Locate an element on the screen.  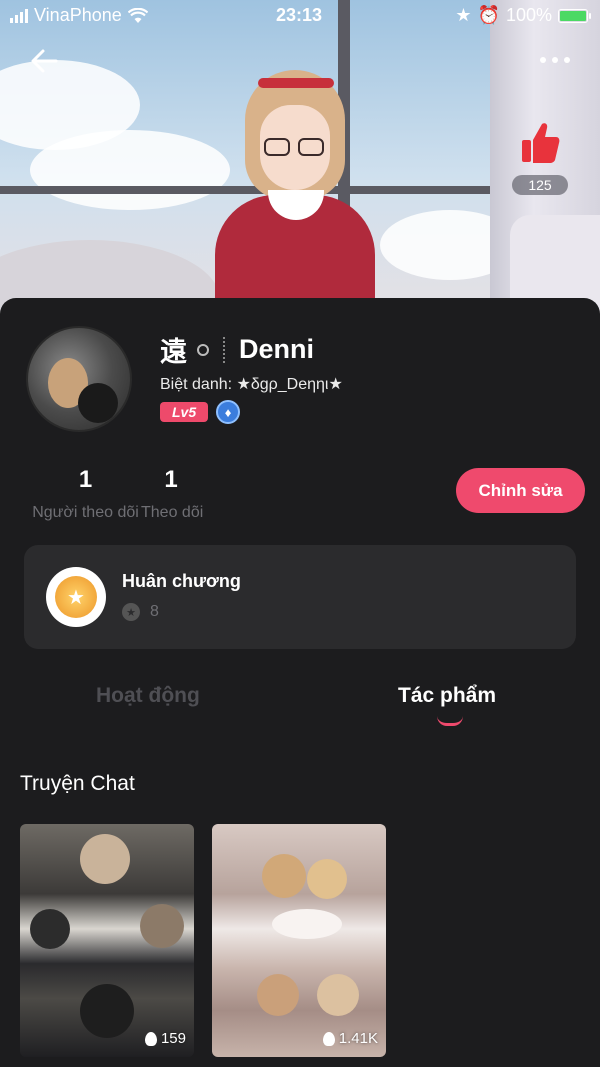
name-row: 遠 Denni is located at coordinates (237, 349).